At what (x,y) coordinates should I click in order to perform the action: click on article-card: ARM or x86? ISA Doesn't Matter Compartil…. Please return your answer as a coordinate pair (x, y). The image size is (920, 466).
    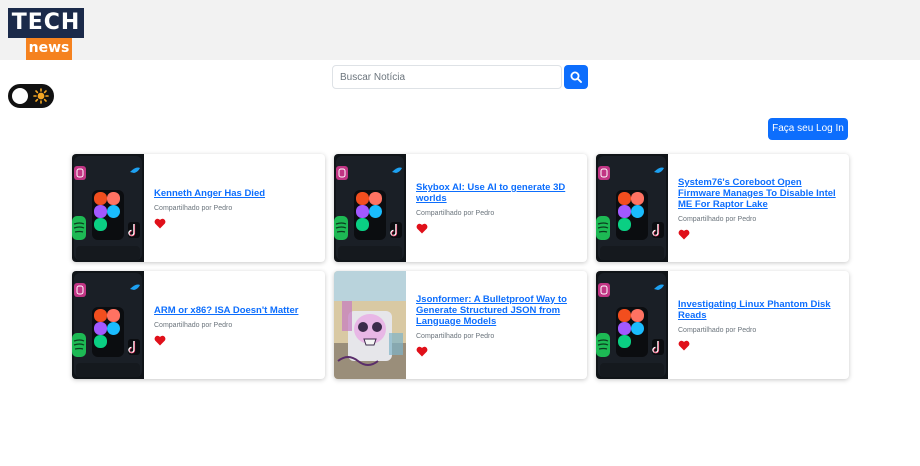
    Looking at the image, I should click on (198, 325).